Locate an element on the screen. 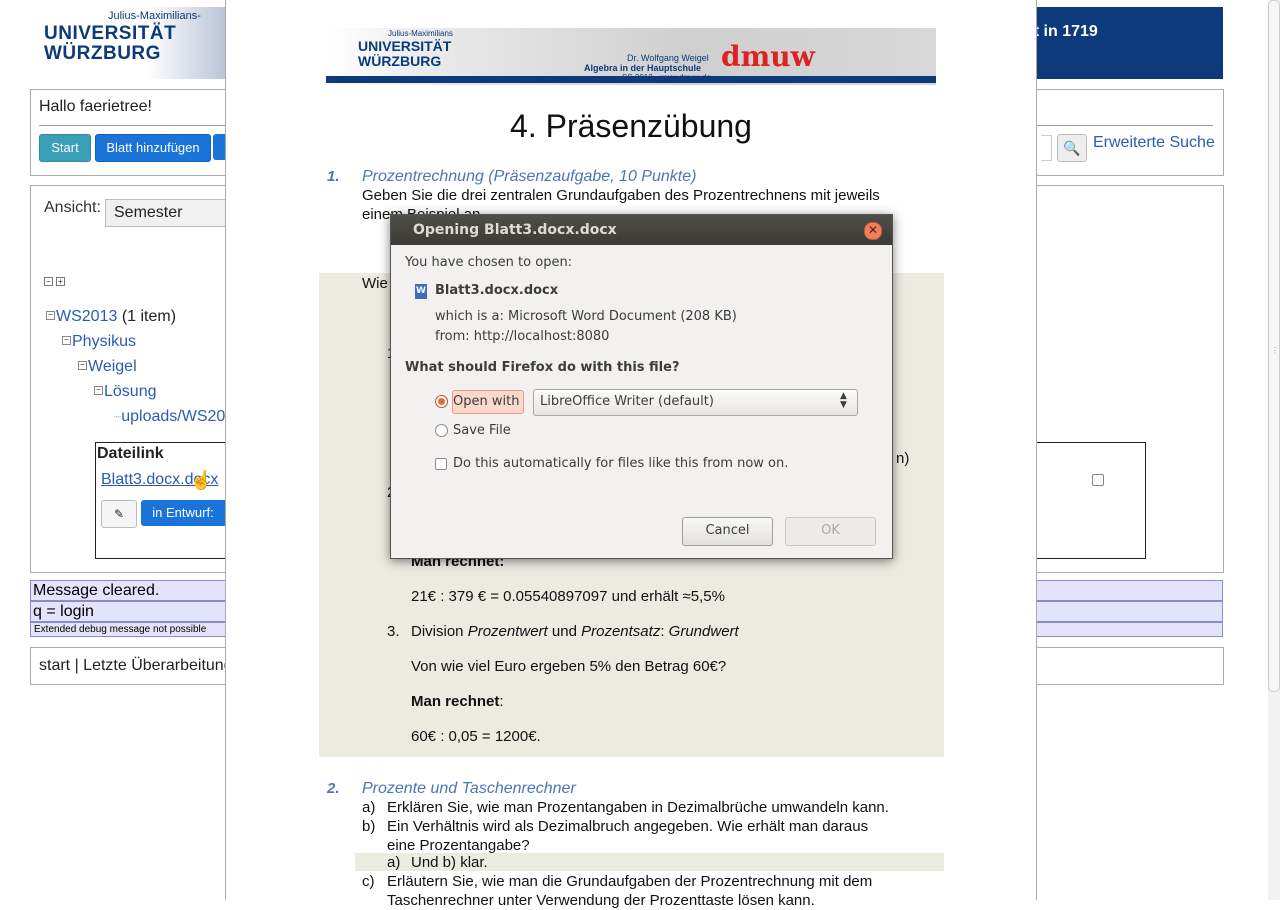 The width and height of the screenshot is (1280, 910). cancel-button: Cancel is located at coordinates (727, 531).